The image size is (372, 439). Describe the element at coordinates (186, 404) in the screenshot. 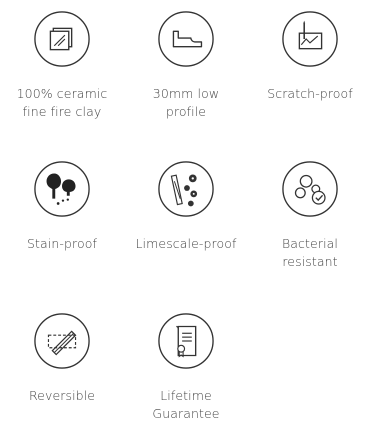

I see `feature-label: Lifetime Guarantee` at that location.